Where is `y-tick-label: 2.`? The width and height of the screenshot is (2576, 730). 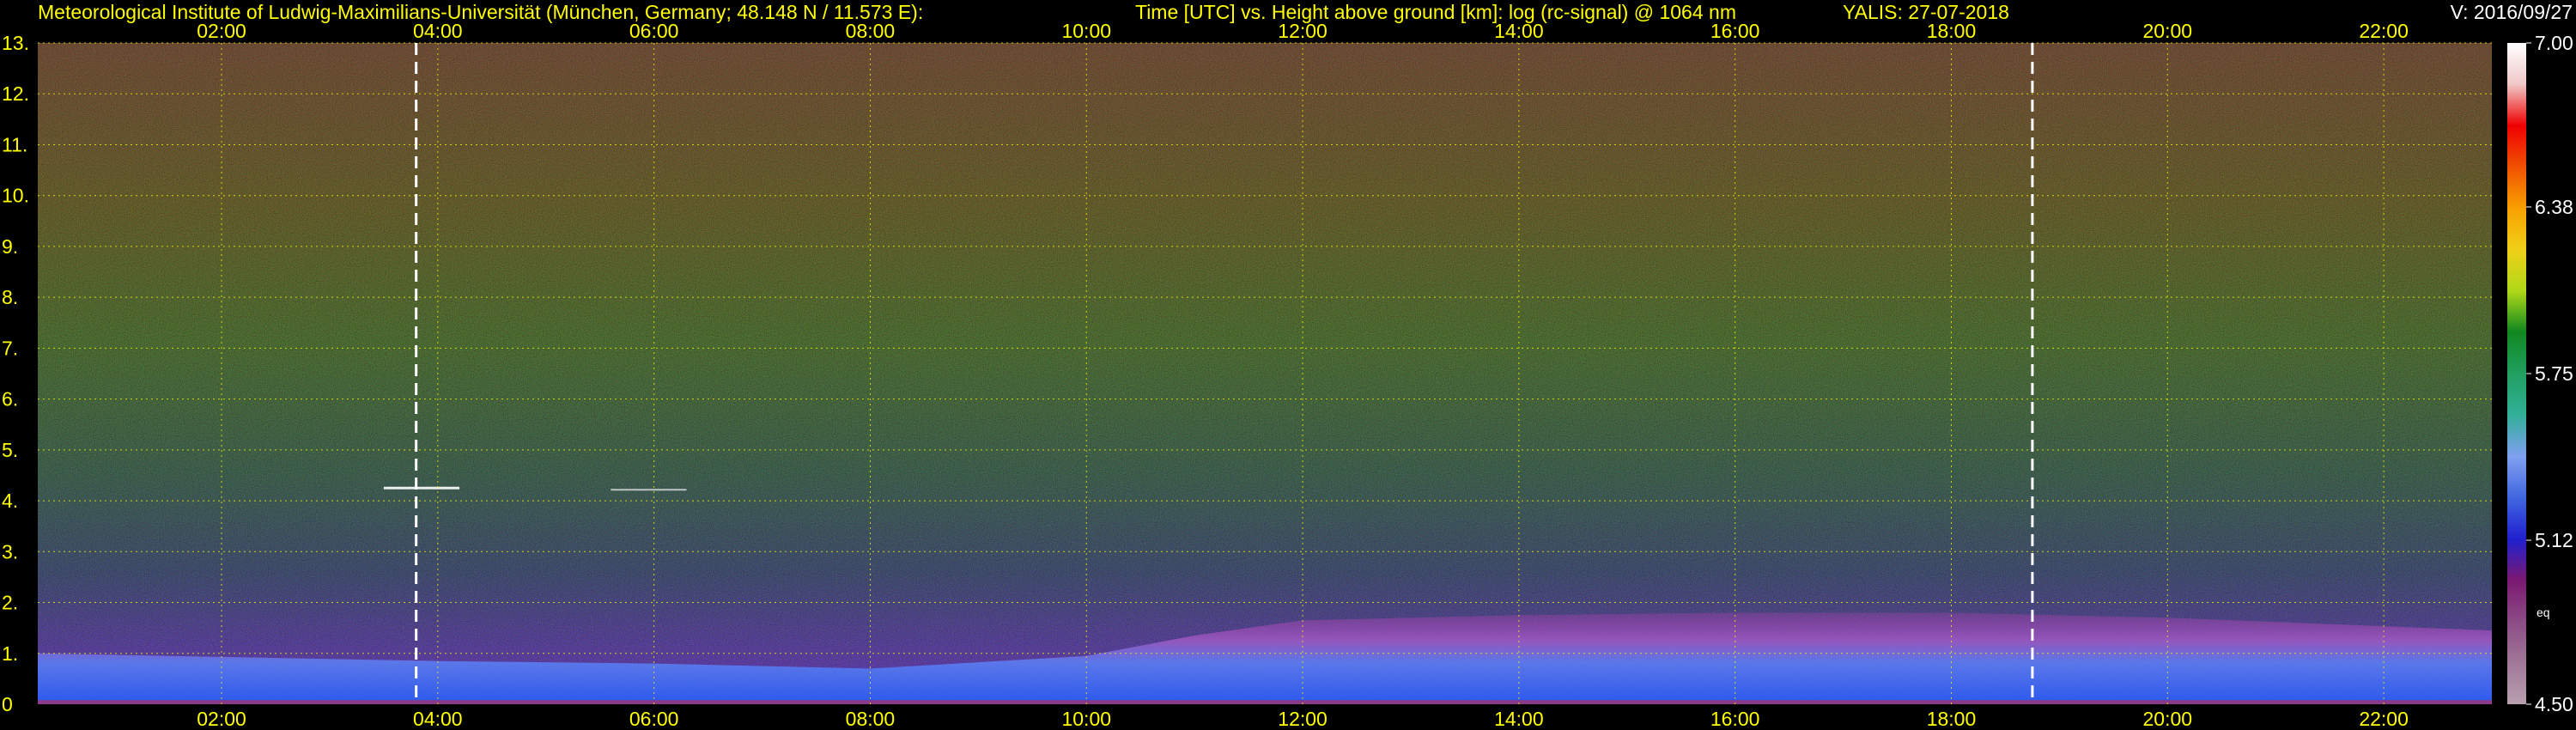 y-tick-label: 2. is located at coordinates (10, 603).